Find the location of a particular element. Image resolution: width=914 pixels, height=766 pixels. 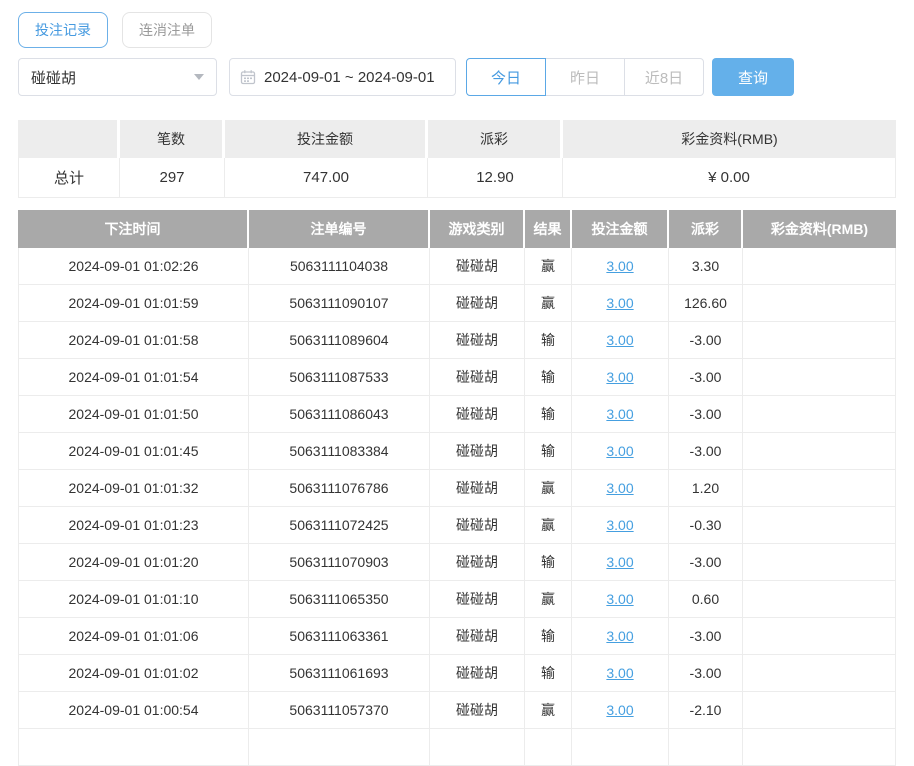

header-game-type: 游戏类别 is located at coordinates (477, 229).